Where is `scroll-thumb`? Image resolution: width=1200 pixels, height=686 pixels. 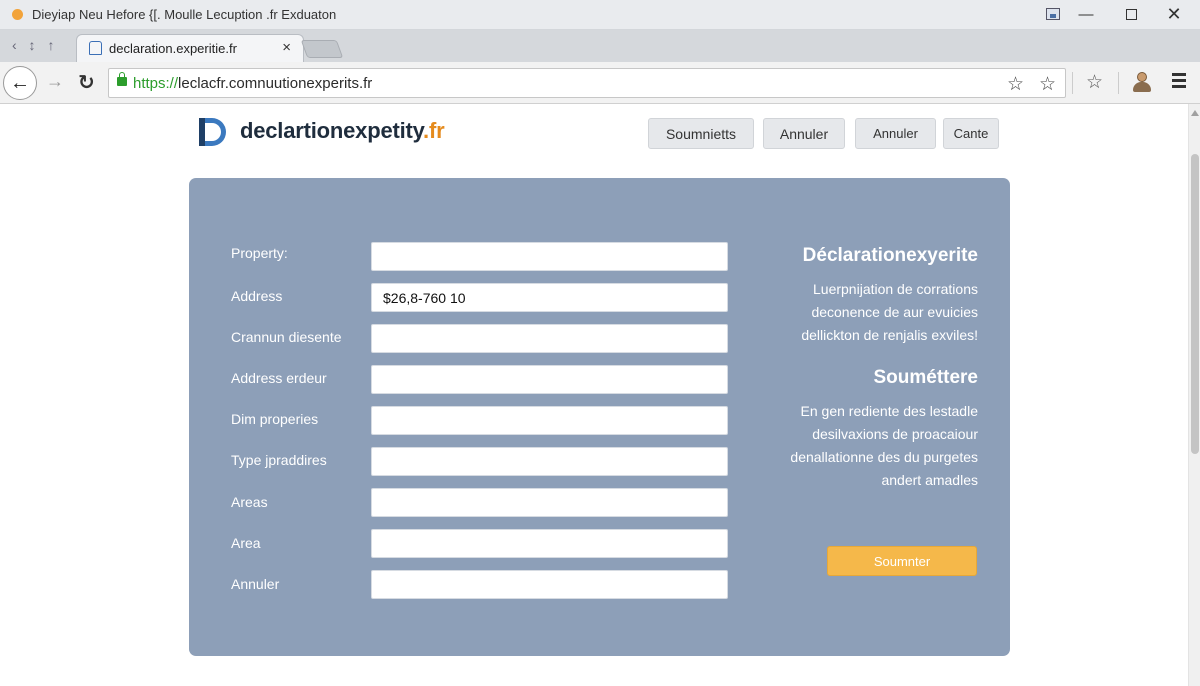
scroll-thumb is located at coordinates (1195, 304).